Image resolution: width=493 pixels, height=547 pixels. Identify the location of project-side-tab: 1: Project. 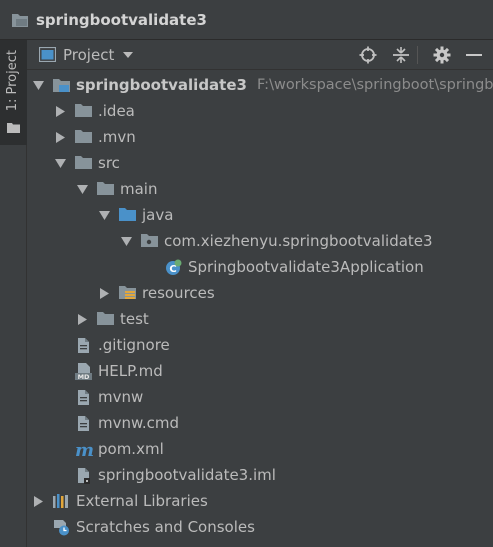
(13, 92).